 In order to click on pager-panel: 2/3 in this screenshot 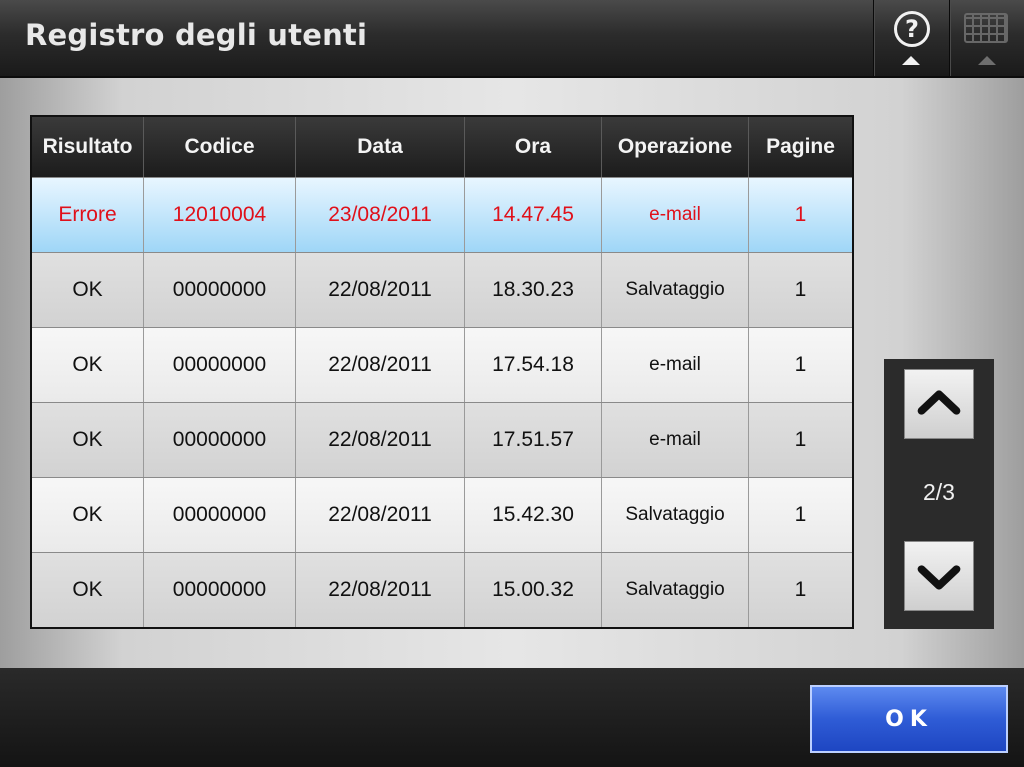, I will do `click(939, 494)`.